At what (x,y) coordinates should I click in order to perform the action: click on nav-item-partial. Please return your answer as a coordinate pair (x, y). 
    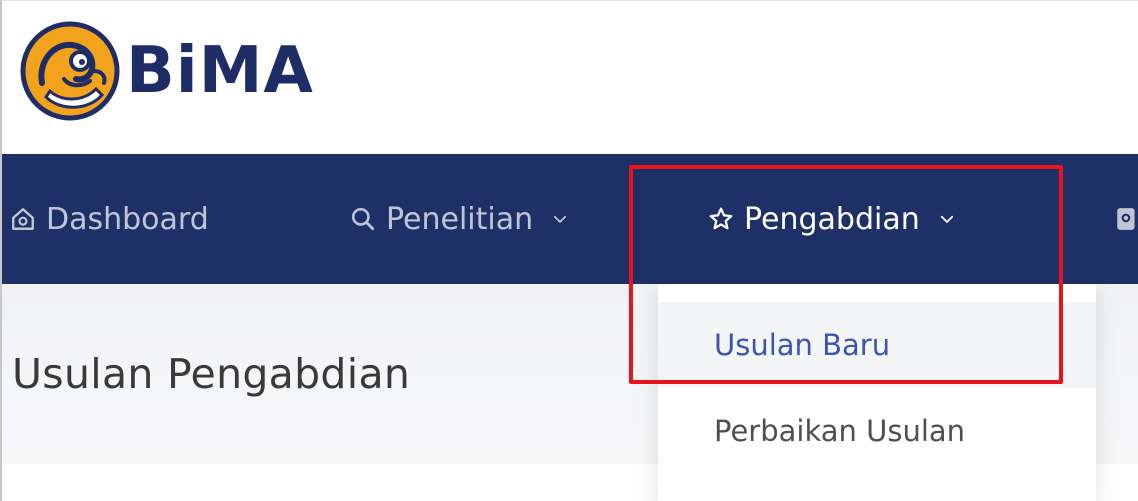
    Looking at the image, I should click on (1126, 219).